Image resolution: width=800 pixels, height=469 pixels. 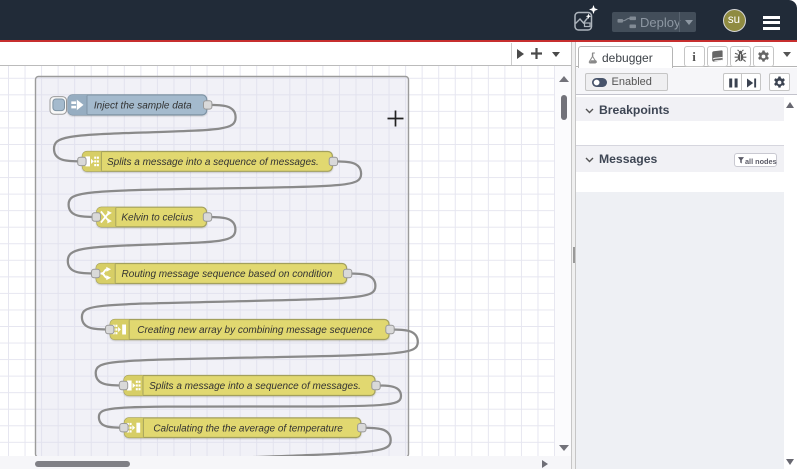 I want to click on svg-text: Inject the sample data, so click(x=143, y=105).